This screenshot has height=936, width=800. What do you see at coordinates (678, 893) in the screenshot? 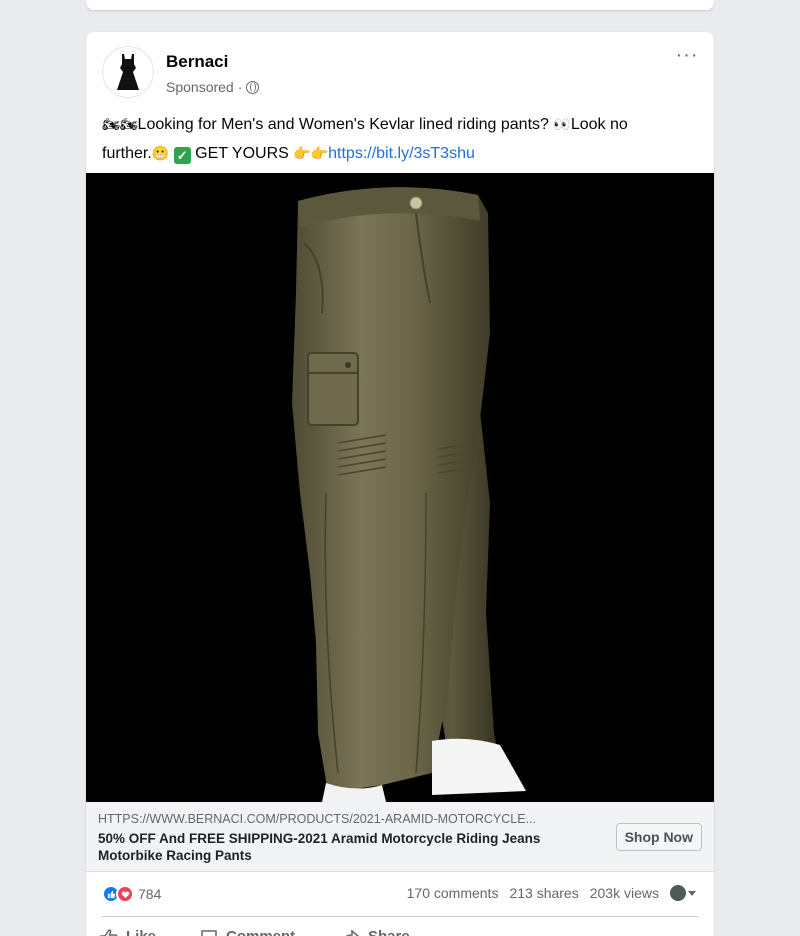
I see `audience-avatar-icon` at bounding box center [678, 893].